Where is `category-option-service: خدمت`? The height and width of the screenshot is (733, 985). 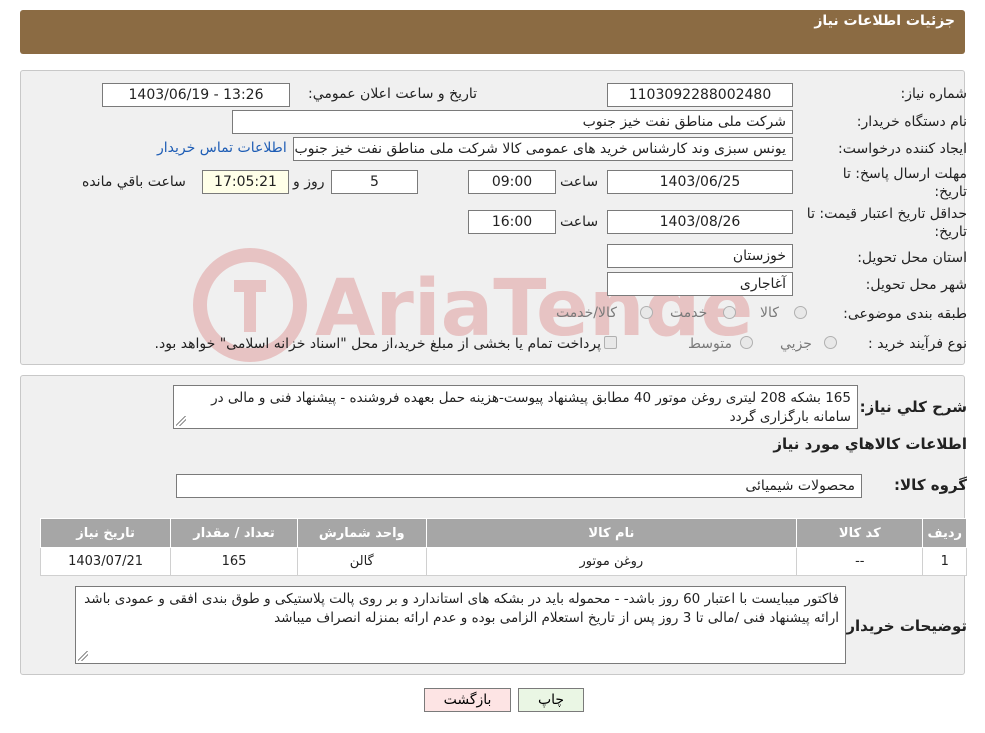 category-option-service: خدمت is located at coordinates (689, 313).